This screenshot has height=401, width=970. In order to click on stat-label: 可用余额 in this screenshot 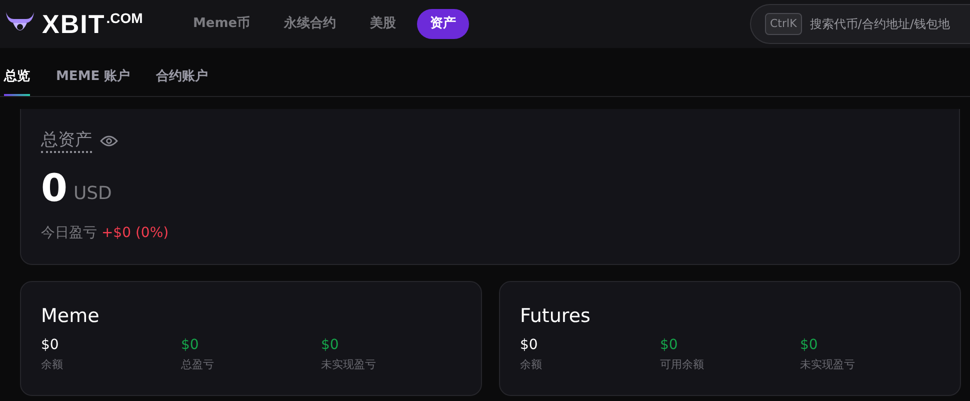, I will do `click(682, 365)`.